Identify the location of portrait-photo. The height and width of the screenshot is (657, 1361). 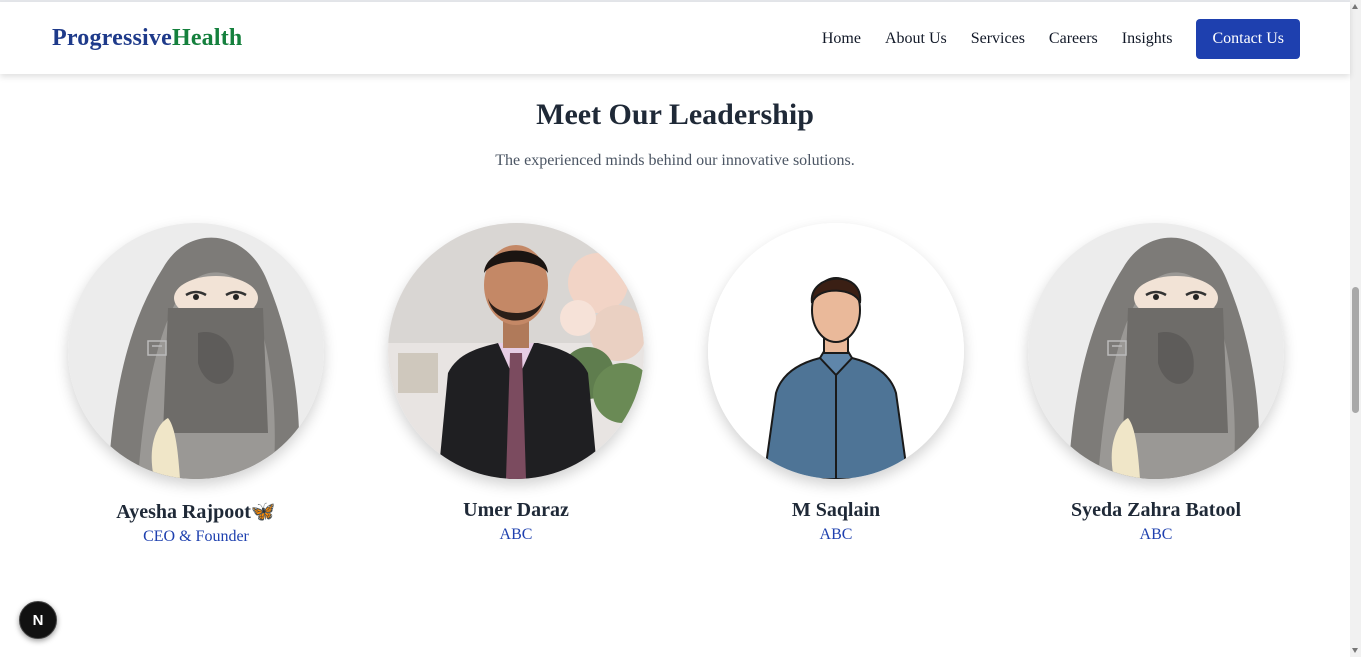
(516, 351).